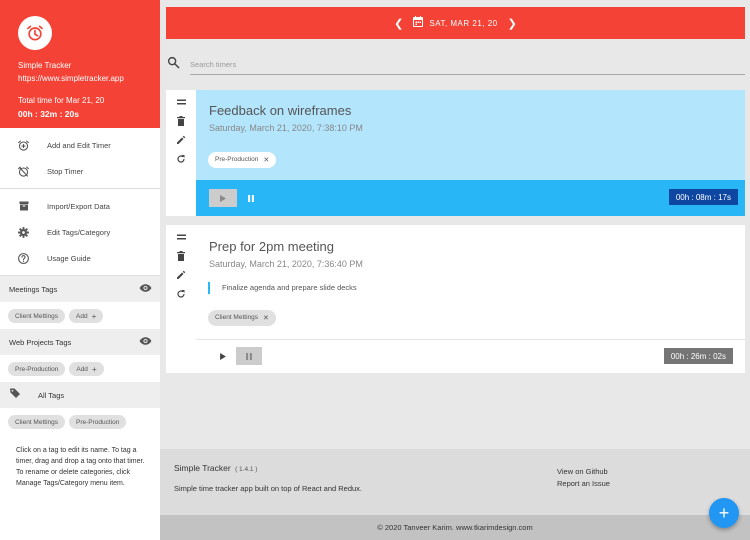 Image resolution: width=750 pixels, height=540 pixels. I want to click on search-icon, so click(173, 65).